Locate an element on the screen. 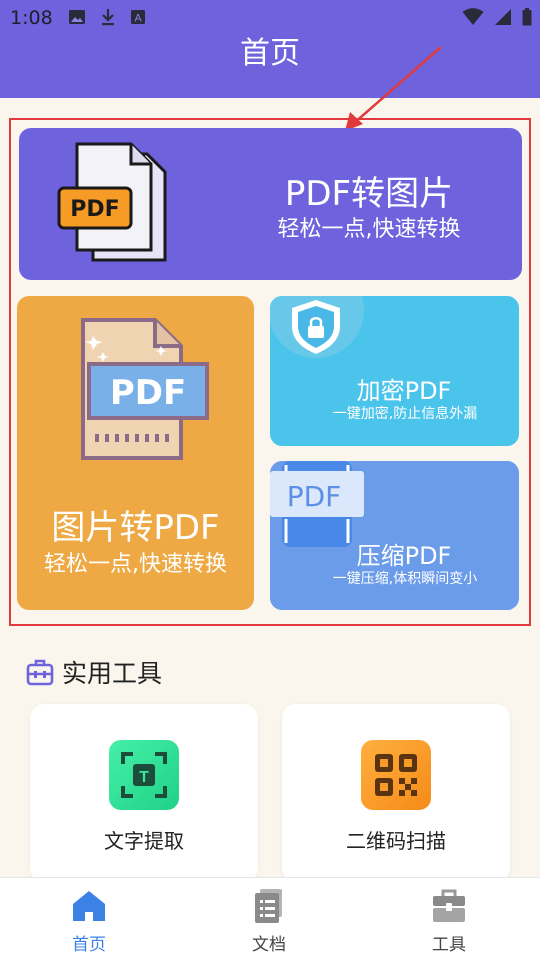 The image size is (540, 960). tools-section-header: 实用工具 is located at coordinates (94, 672).